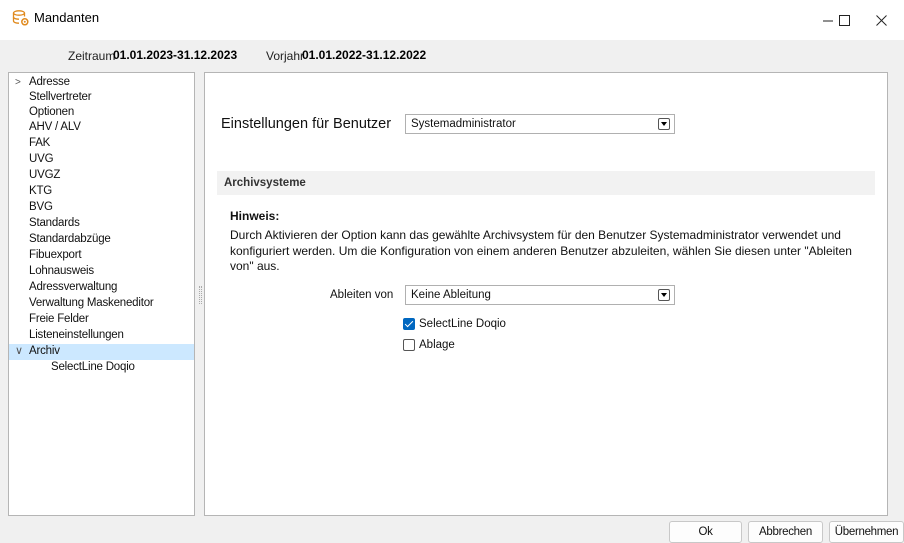  I want to click on tree-item-label: Listeneinstellungen, so click(76, 335).